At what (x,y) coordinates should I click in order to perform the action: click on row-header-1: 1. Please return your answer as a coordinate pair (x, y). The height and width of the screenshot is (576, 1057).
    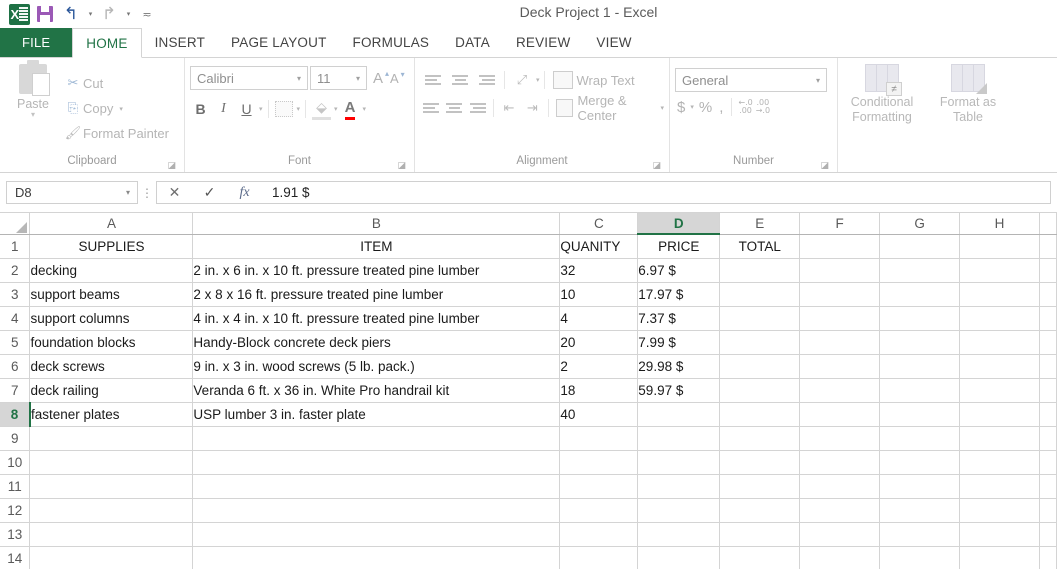
    Looking at the image, I should click on (15, 246).